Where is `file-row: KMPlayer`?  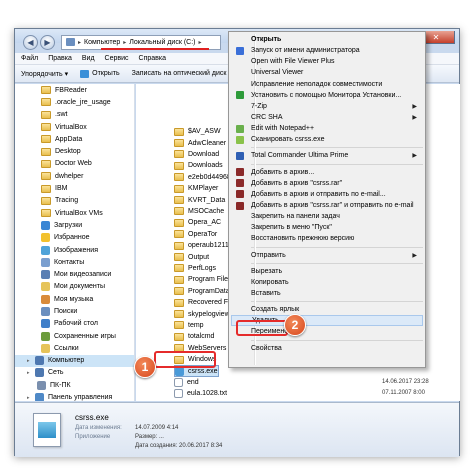 file-row: KMPlayer is located at coordinates (196, 188).